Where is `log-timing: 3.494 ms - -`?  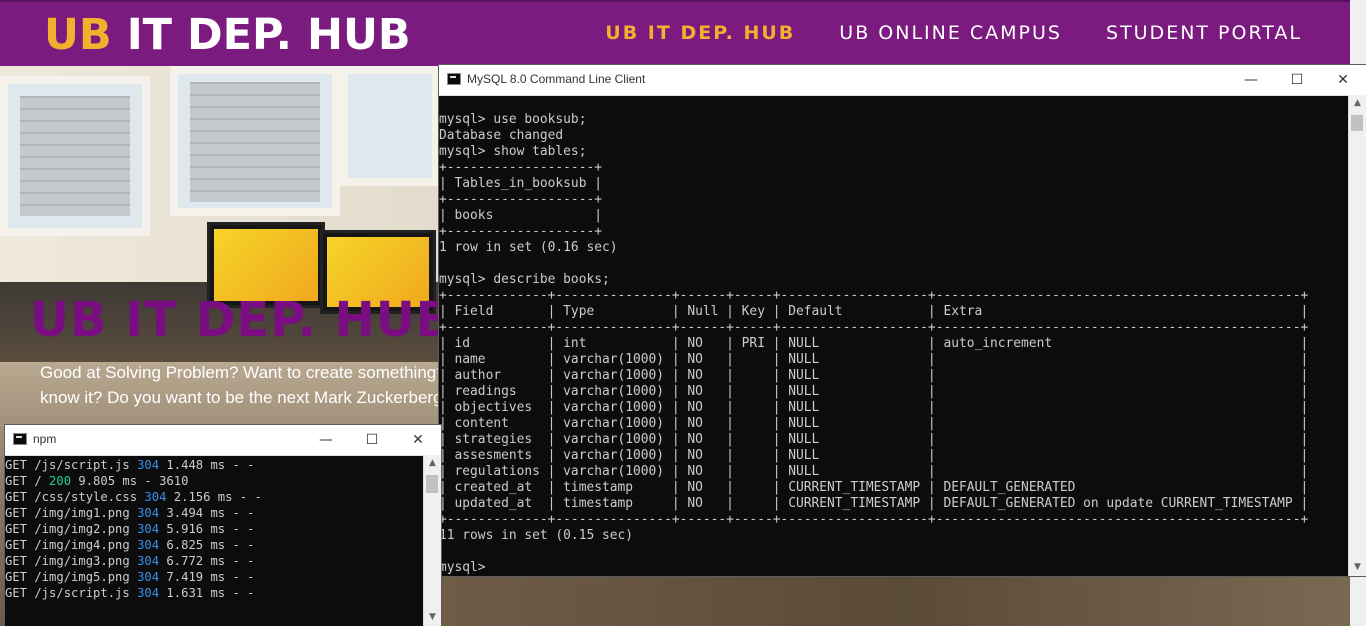 log-timing: 3.494 ms - - is located at coordinates (207, 513).